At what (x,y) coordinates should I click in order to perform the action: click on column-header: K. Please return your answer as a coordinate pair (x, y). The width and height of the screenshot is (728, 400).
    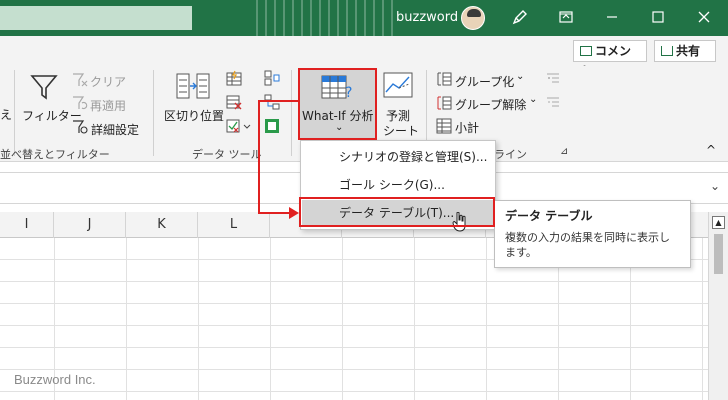
    Looking at the image, I should click on (162, 225).